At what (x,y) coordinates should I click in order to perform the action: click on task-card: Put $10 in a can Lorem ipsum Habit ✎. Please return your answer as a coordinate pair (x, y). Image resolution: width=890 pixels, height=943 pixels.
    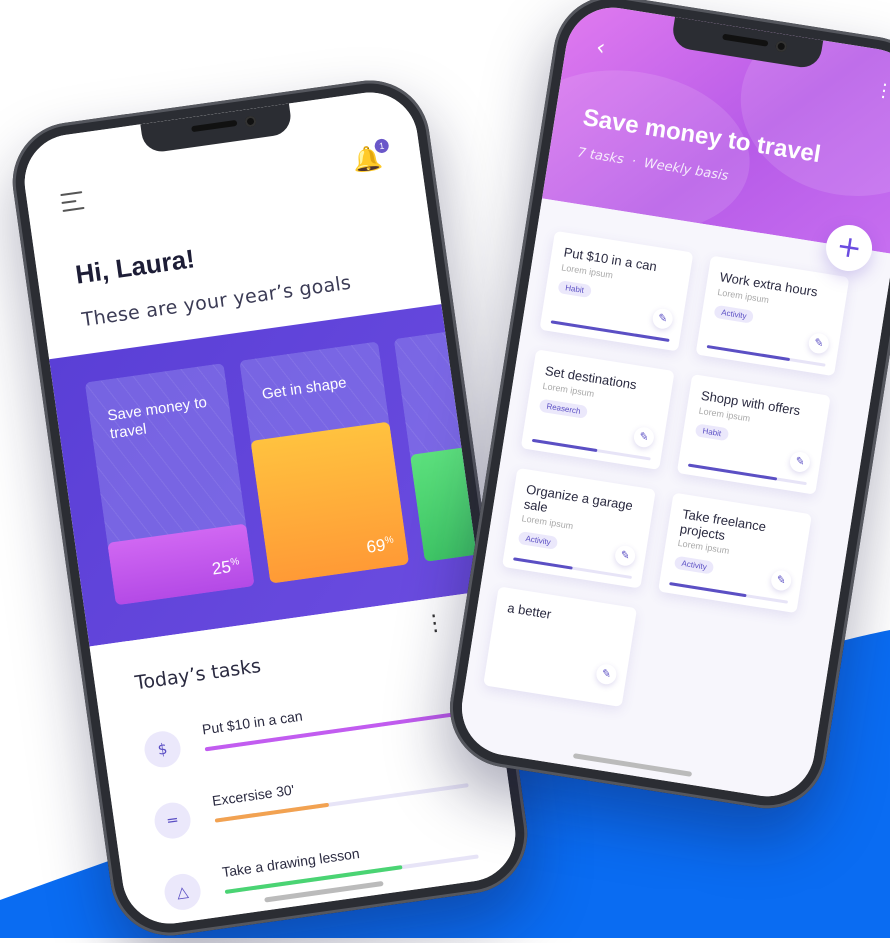
    Looking at the image, I should click on (616, 291).